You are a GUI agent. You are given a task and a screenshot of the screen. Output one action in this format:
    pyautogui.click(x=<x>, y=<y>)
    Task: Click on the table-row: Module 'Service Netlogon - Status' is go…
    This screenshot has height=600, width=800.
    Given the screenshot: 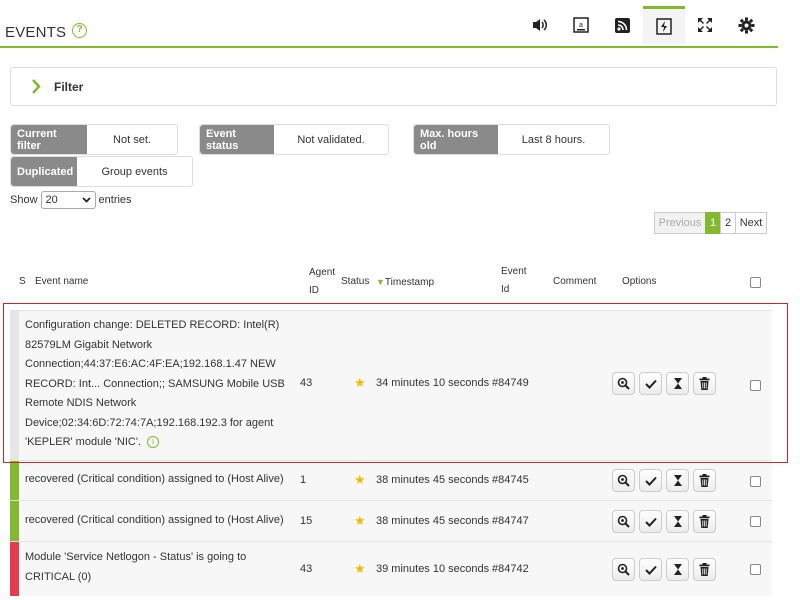 What is the action you would take?
    pyautogui.click(x=391, y=568)
    